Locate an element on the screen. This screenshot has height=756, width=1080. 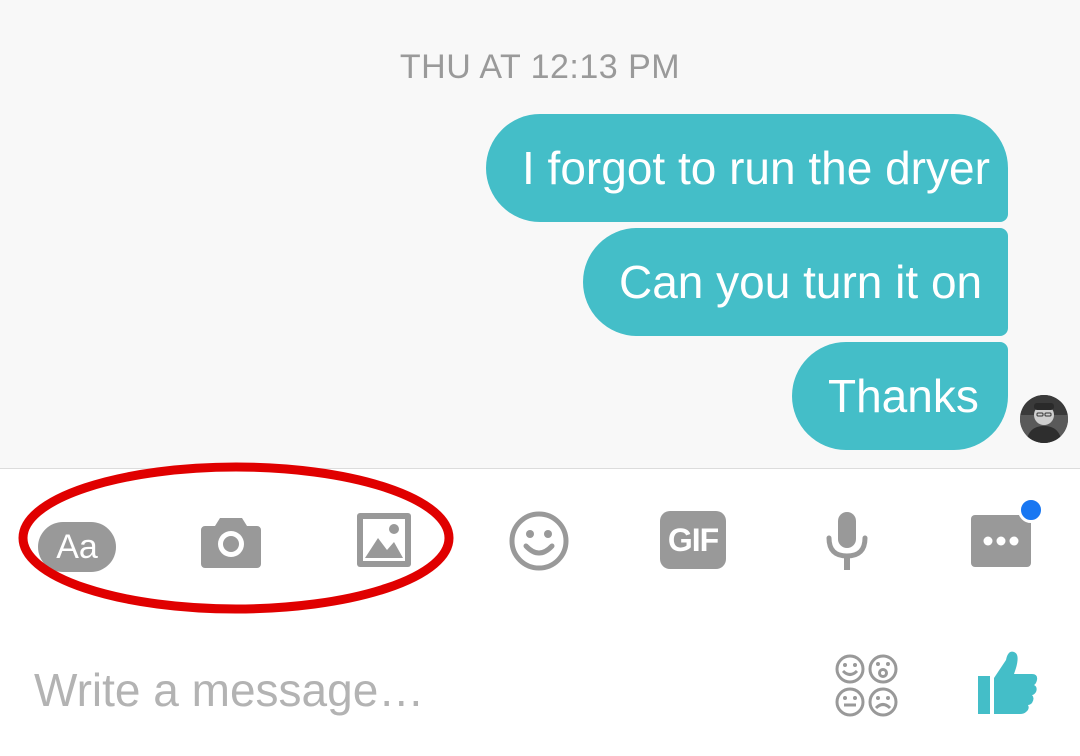
gif-icon: GIF is located at coordinates (693, 540).